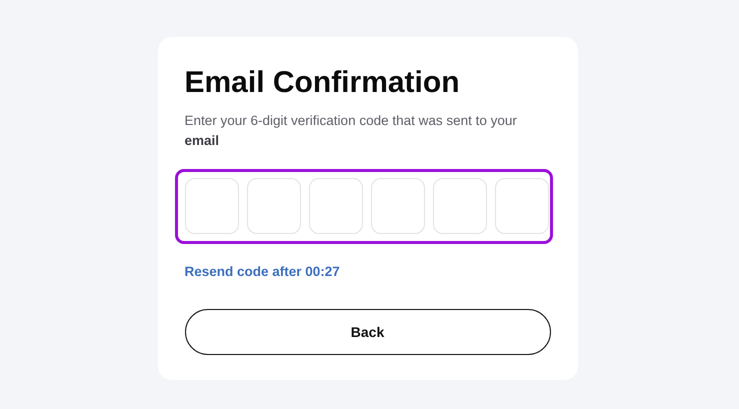 The height and width of the screenshot is (409, 739). I want to click on resend-code-link: Resend code after 00:27, so click(262, 271).